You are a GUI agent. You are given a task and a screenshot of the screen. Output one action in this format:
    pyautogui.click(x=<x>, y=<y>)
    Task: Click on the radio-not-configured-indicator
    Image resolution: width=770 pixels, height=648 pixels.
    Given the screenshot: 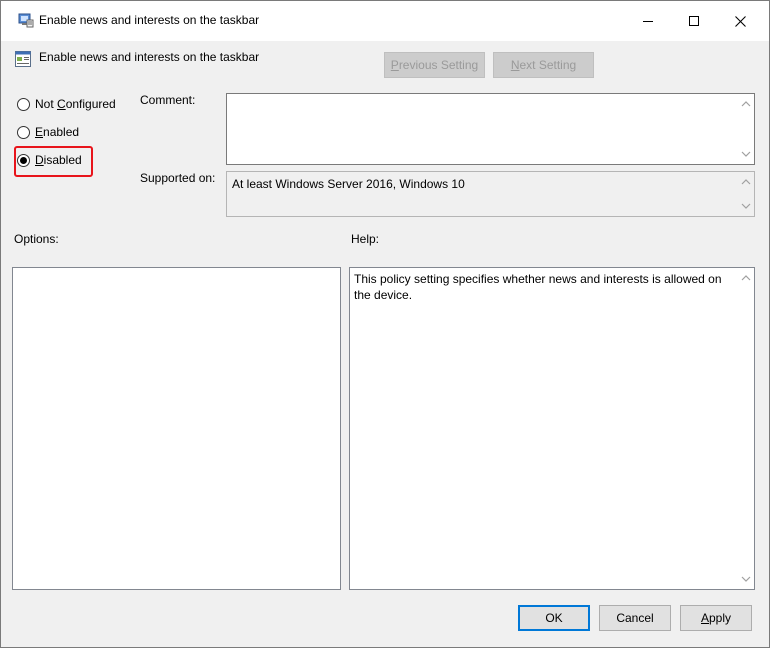 What is the action you would take?
    pyautogui.click(x=23, y=104)
    